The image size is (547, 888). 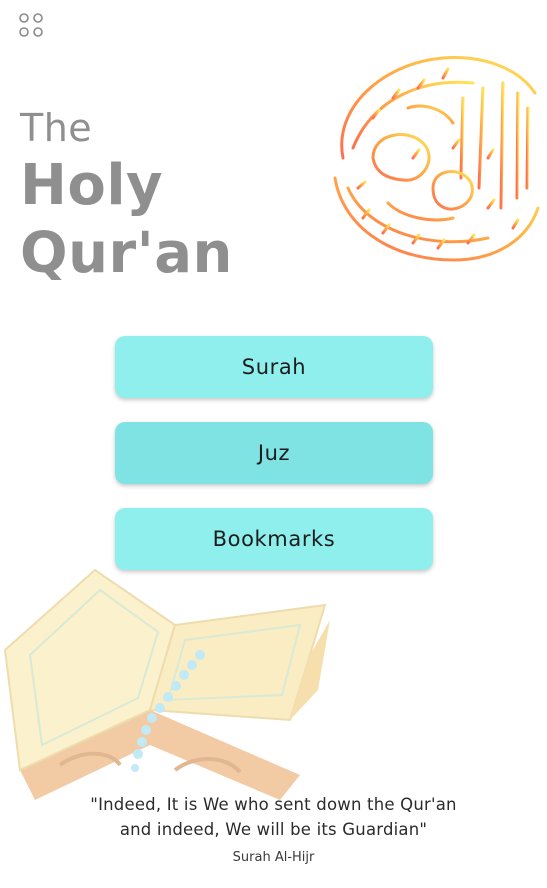 I want to click on grid-dots-icon, so click(x=31, y=25).